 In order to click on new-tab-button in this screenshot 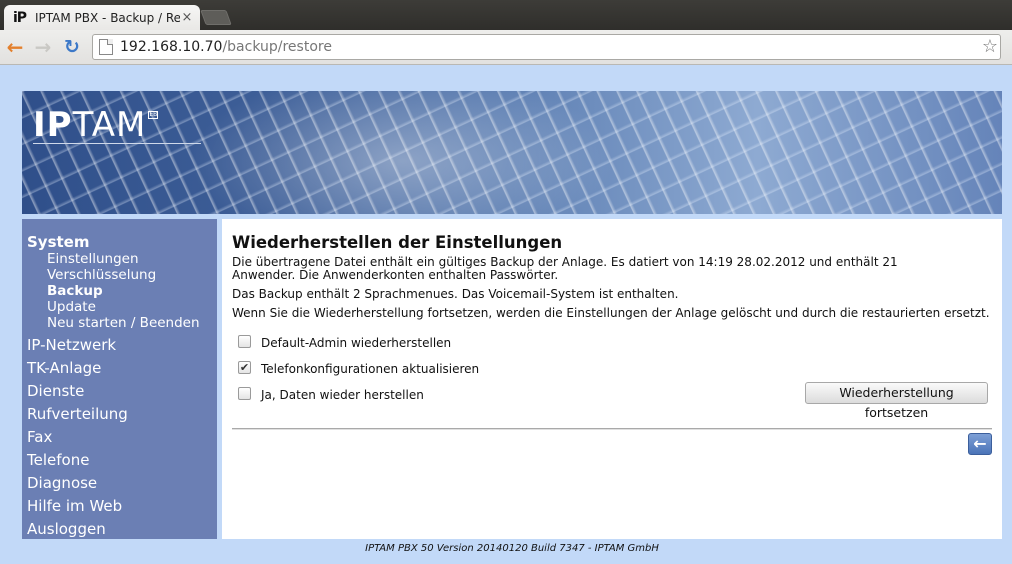, I will do `click(216, 17)`.